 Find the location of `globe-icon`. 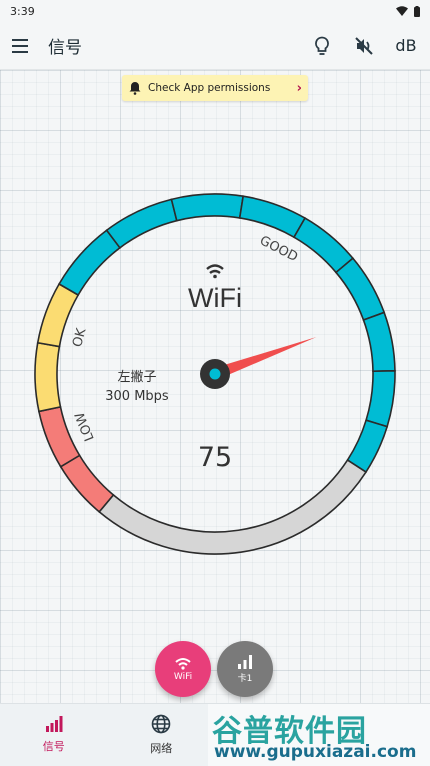

globe-icon is located at coordinates (161, 724).